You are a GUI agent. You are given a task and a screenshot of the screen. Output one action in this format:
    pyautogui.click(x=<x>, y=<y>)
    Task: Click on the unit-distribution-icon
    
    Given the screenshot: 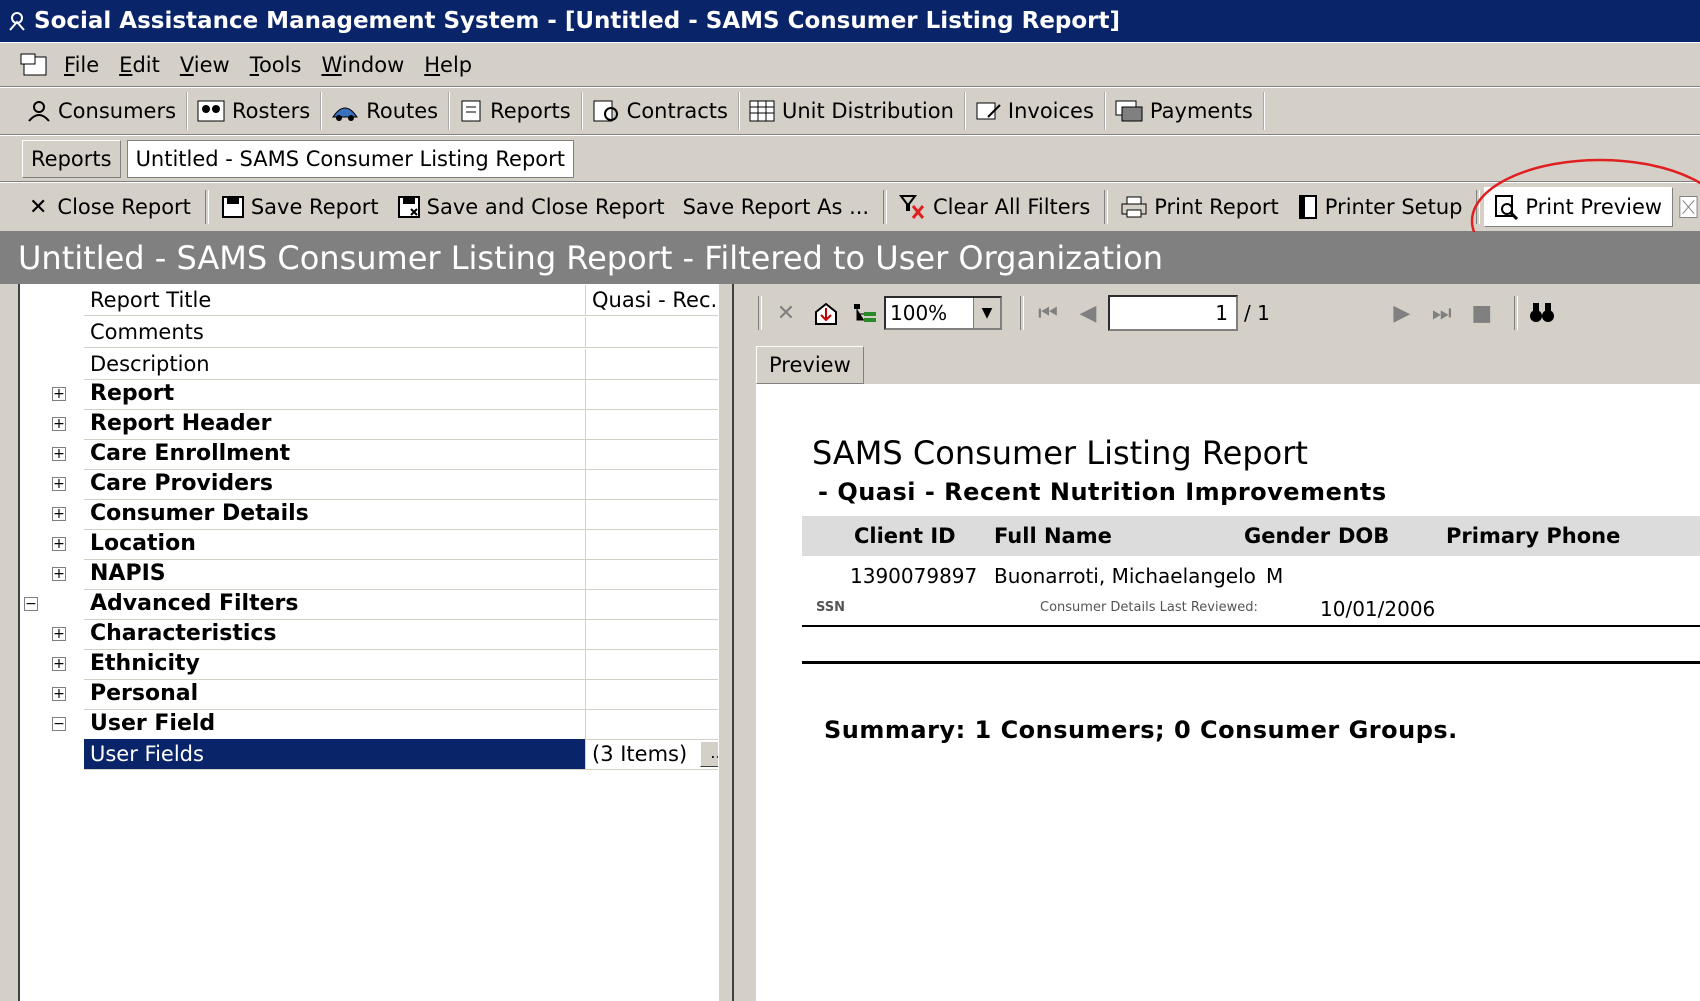 What is the action you would take?
    pyautogui.click(x=762, y=111)
    